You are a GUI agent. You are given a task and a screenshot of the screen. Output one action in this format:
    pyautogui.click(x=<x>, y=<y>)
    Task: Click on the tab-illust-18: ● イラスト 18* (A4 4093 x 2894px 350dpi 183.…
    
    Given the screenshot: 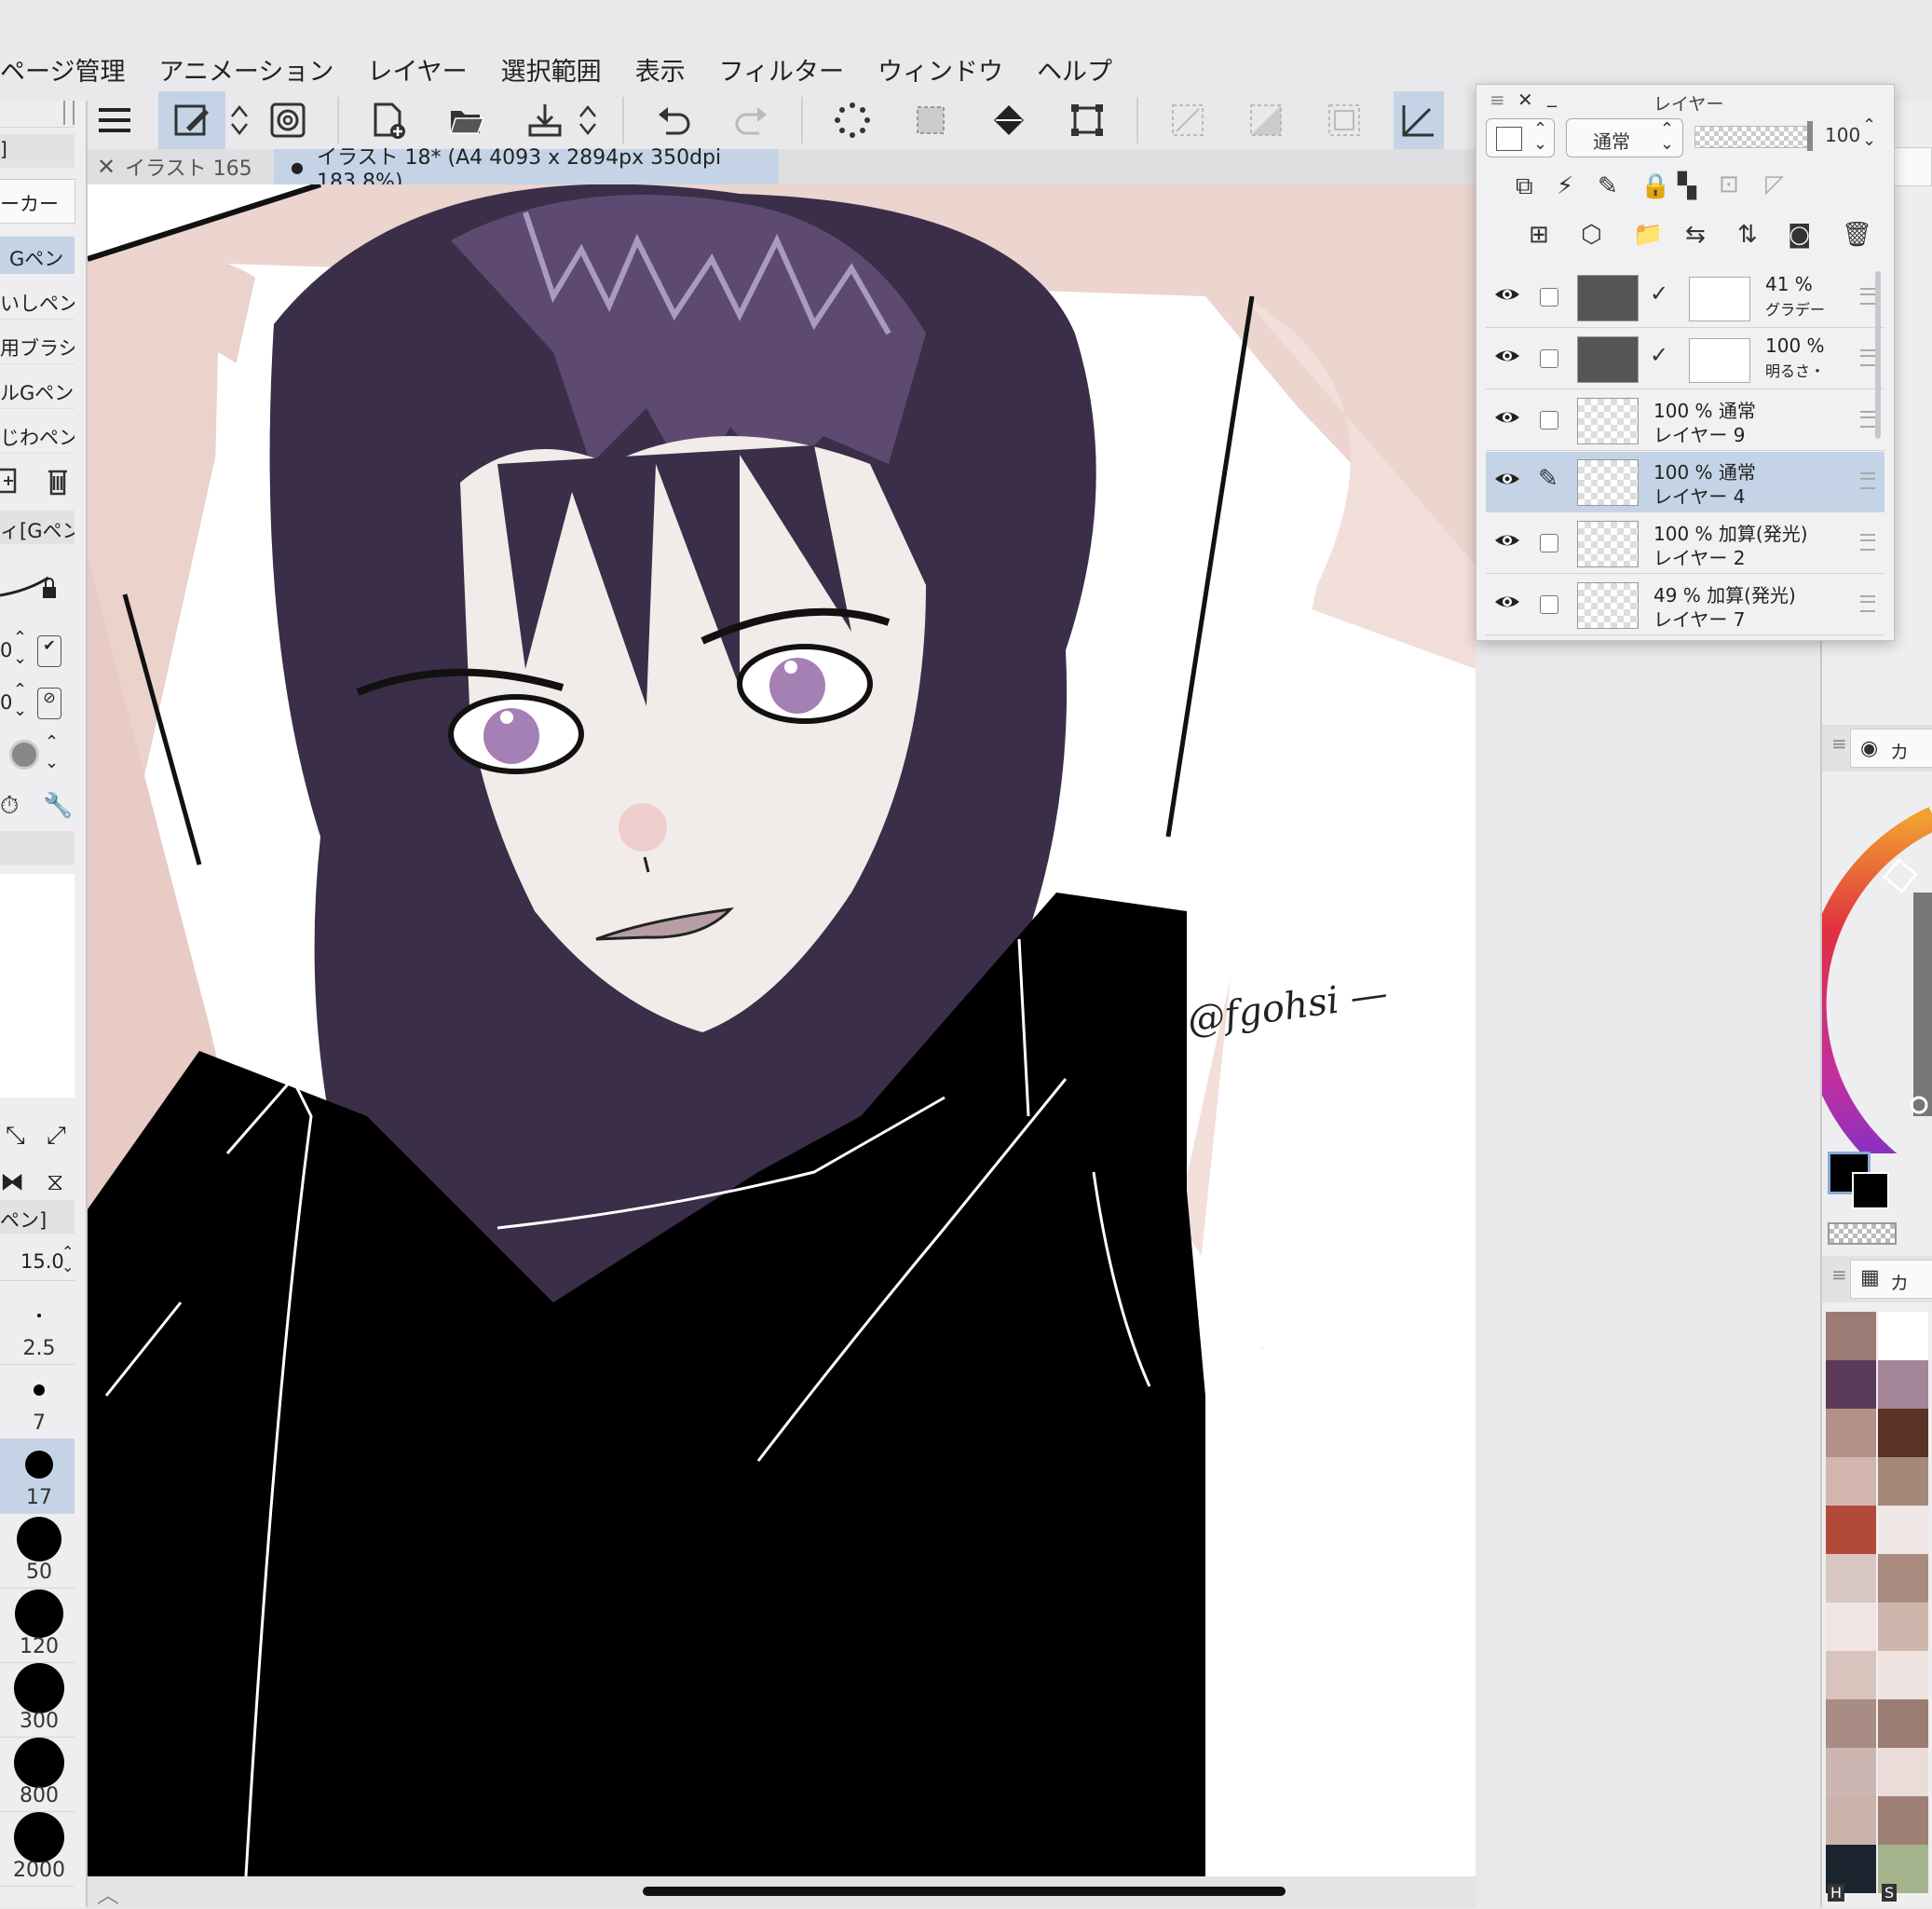 What is the action you would take?
    pyautogui.click(x=526, y=170)
    